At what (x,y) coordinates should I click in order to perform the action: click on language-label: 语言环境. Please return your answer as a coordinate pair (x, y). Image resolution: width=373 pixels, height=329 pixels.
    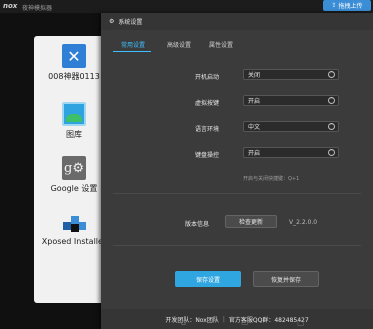
    Looking at the image, I should click on (206, 129).